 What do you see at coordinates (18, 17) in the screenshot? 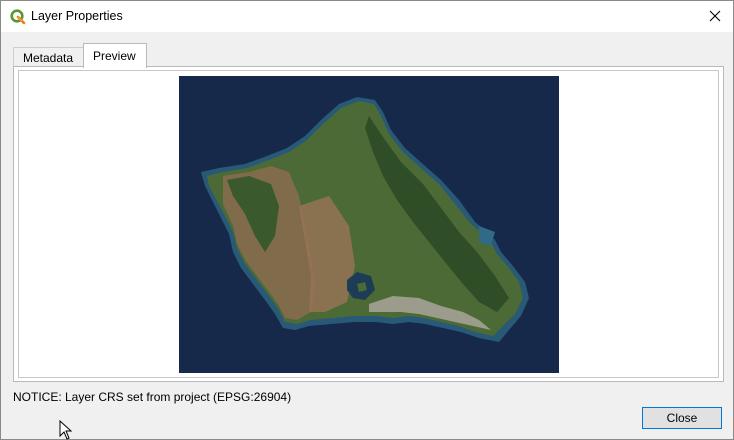
I see `qgis-logo-icon` at bounding box center [18, 17].